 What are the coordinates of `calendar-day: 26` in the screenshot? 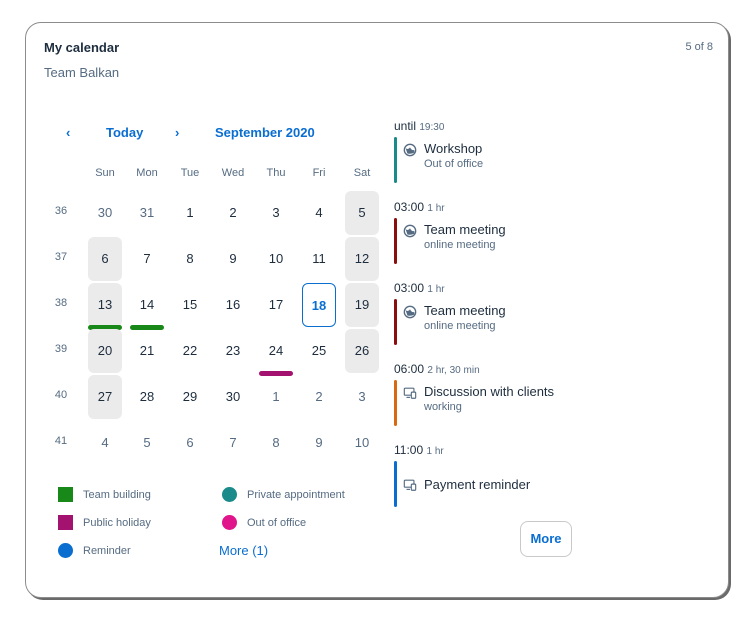 It's located at (362, 351).